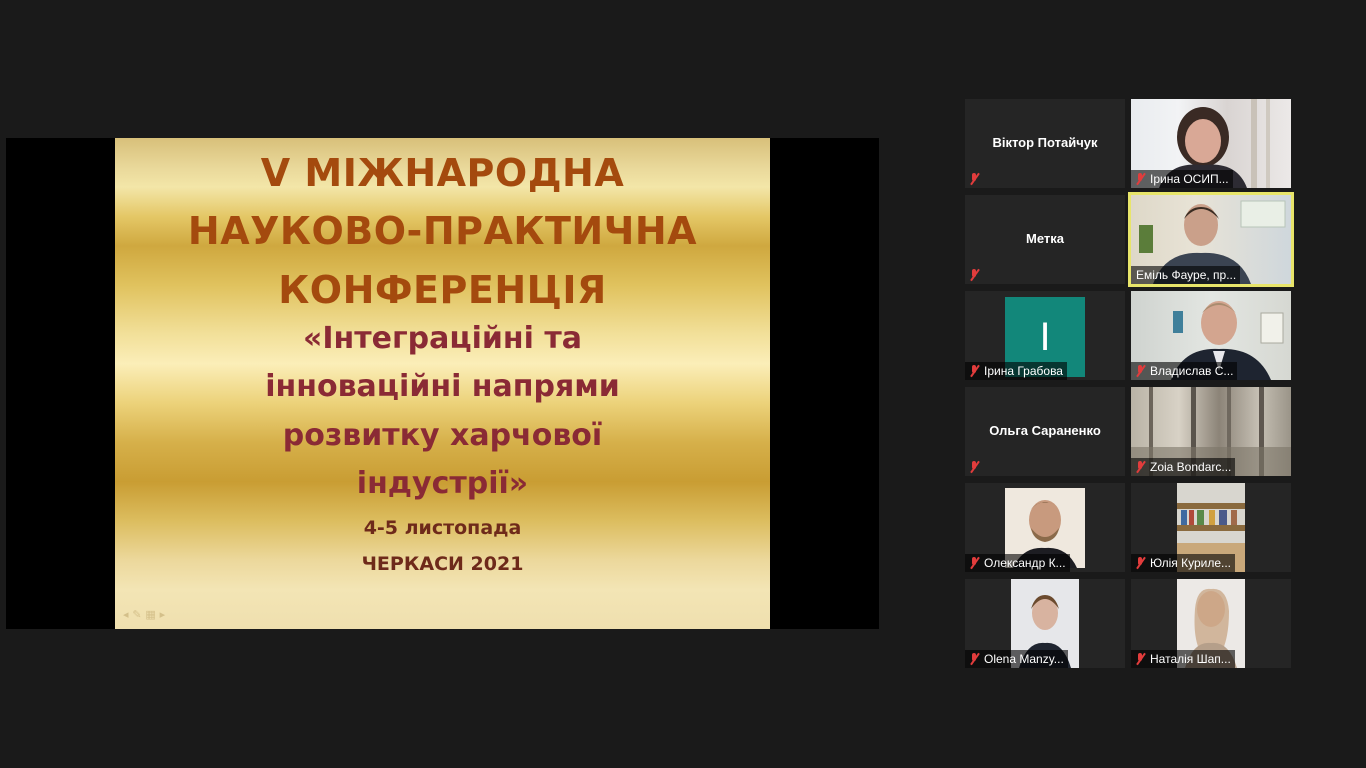 The image size is (1366, 768). Describe the element at coordinates (442, 483) in the screenshot. I see `slide-subtitle-line-4: індустрії»` at that location.